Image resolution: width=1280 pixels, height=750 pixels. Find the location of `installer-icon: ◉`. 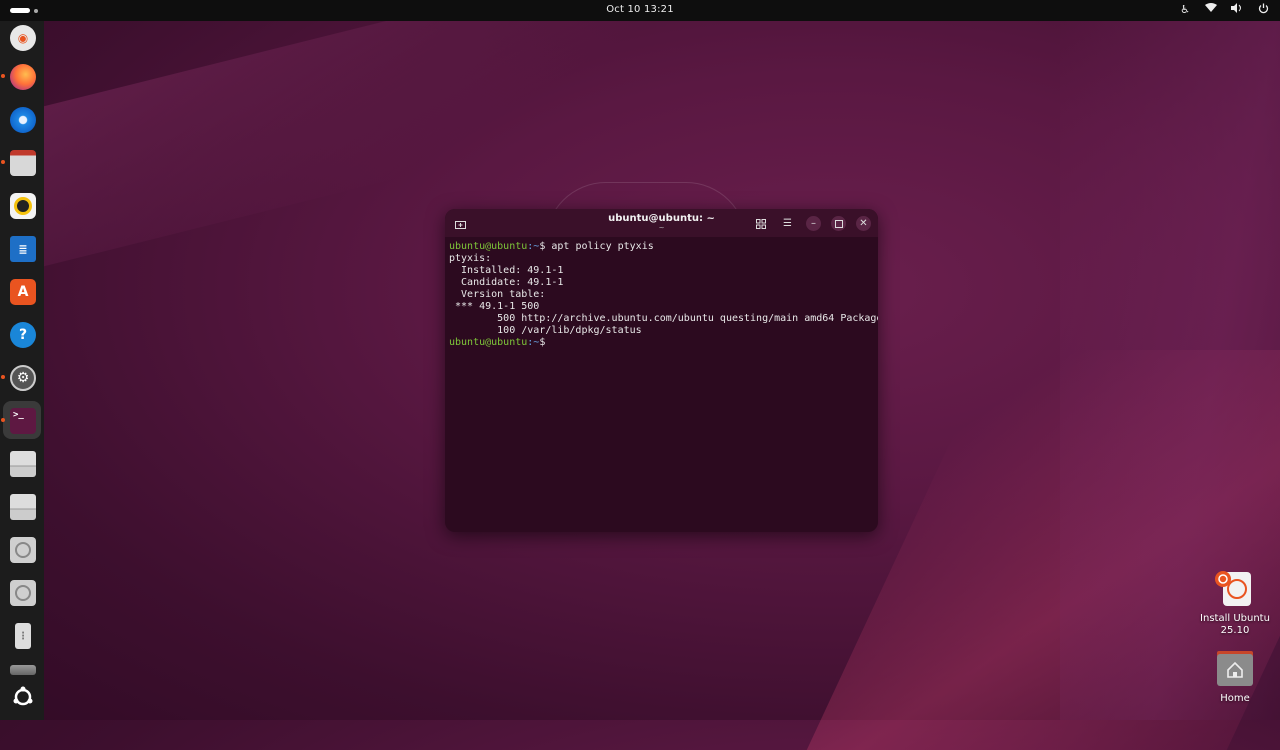

installer-icon: ◉ is located at coordinates (23, 38).